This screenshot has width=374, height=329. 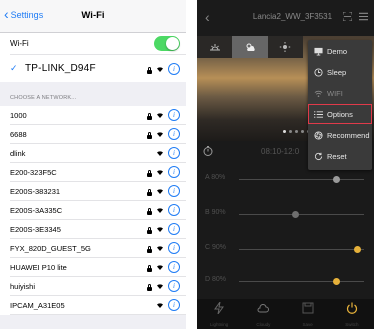 I want to click on monitor-icon, so click(x=318, y=51).